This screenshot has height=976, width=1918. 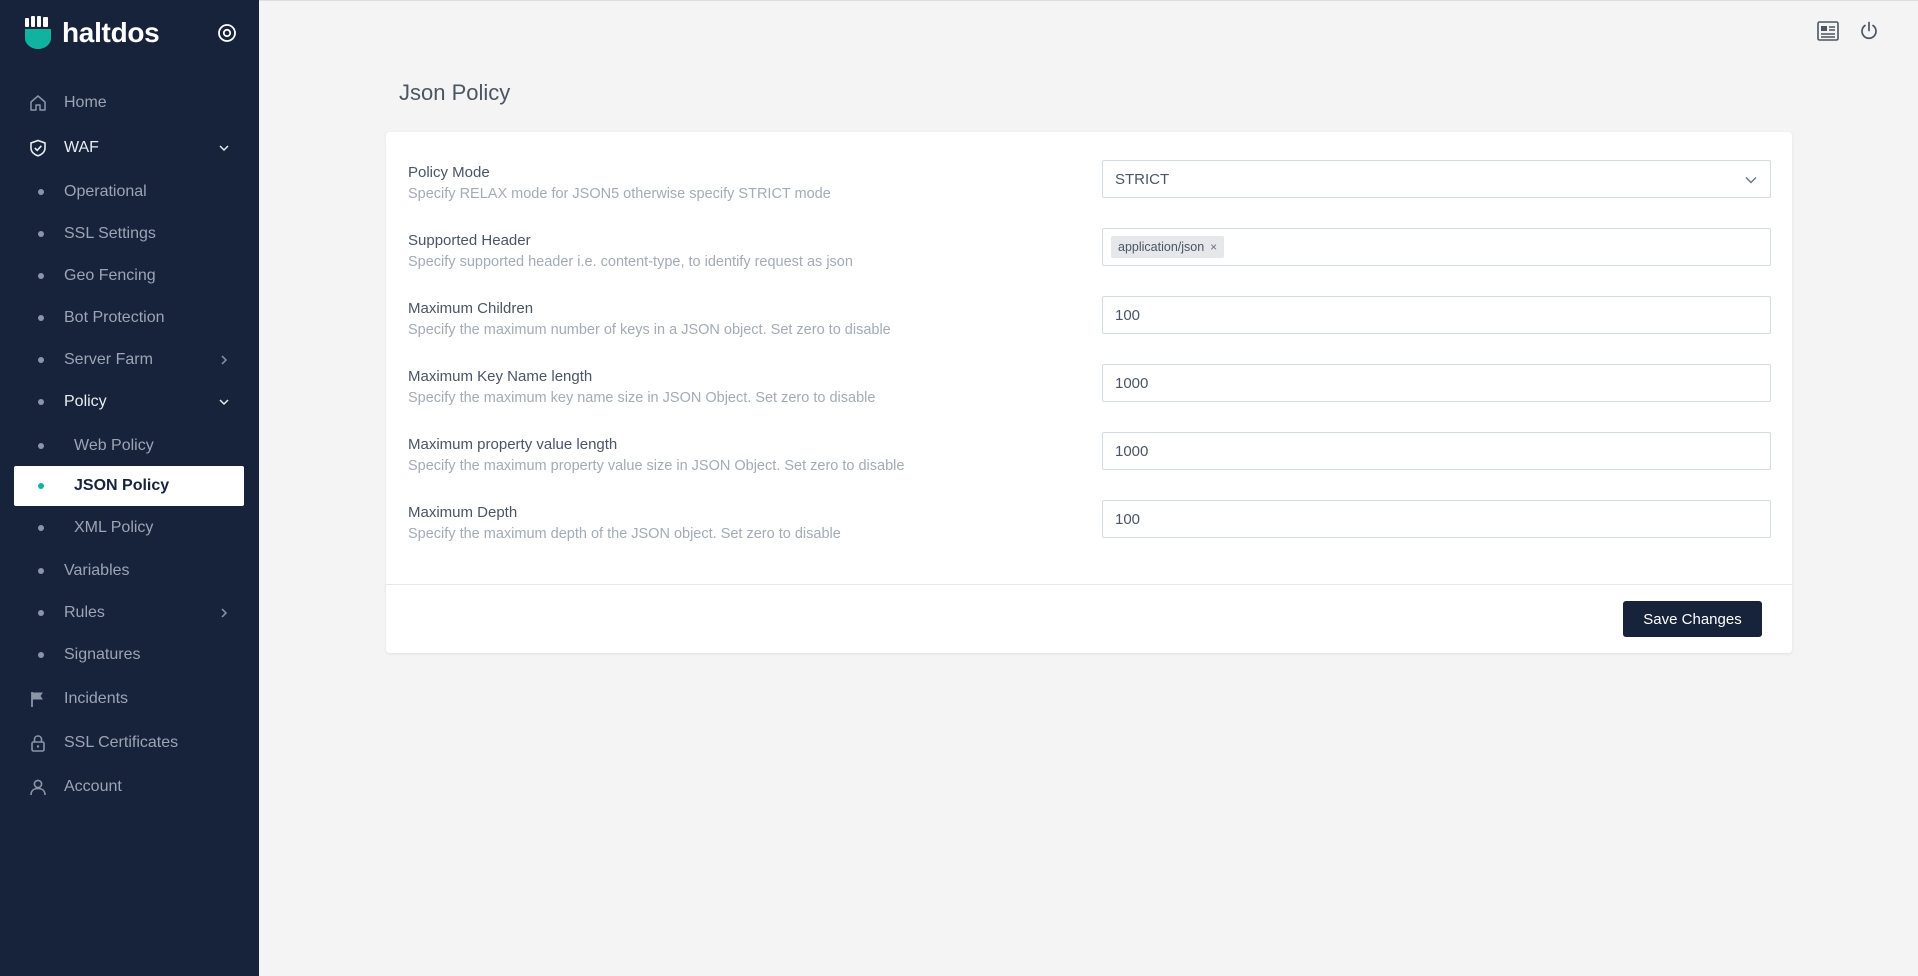 I want to click on sidebar-item-ssl-settings: SSL Settings, so click(x=129, y=234).